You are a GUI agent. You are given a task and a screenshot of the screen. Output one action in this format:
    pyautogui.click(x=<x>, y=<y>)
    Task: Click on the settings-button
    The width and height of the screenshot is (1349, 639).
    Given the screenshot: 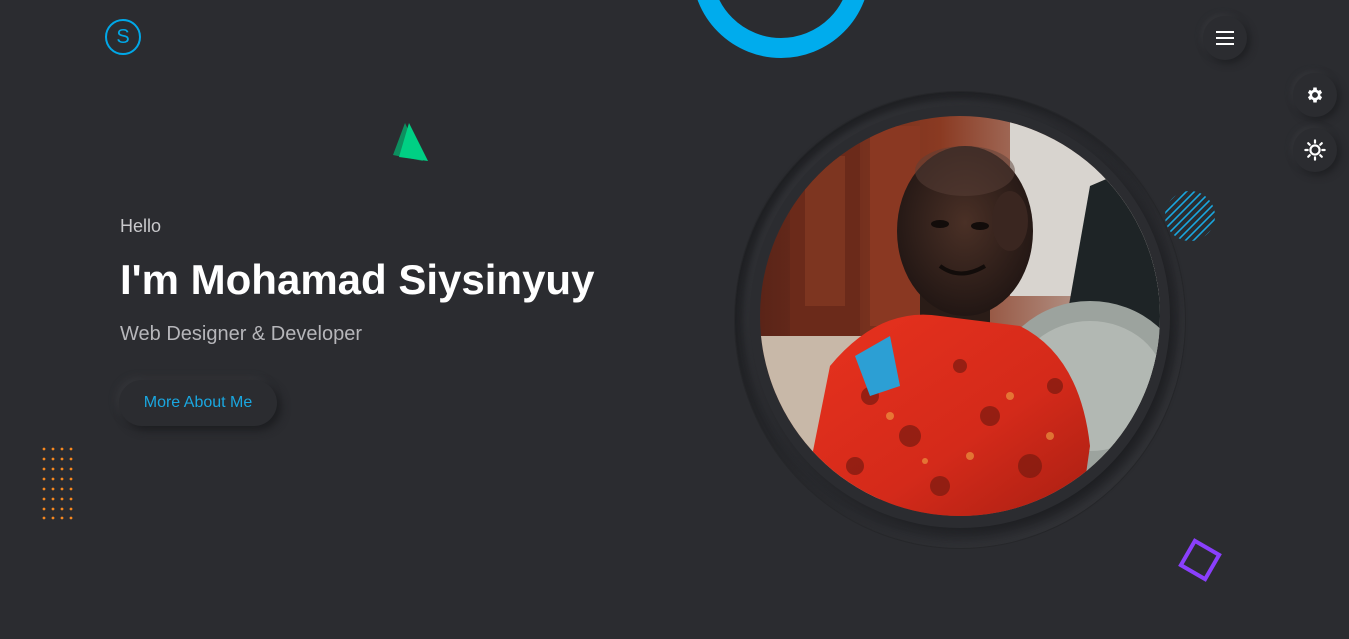 What is the action you would take?
    pyautogui.click(x=1315, y=95)
    